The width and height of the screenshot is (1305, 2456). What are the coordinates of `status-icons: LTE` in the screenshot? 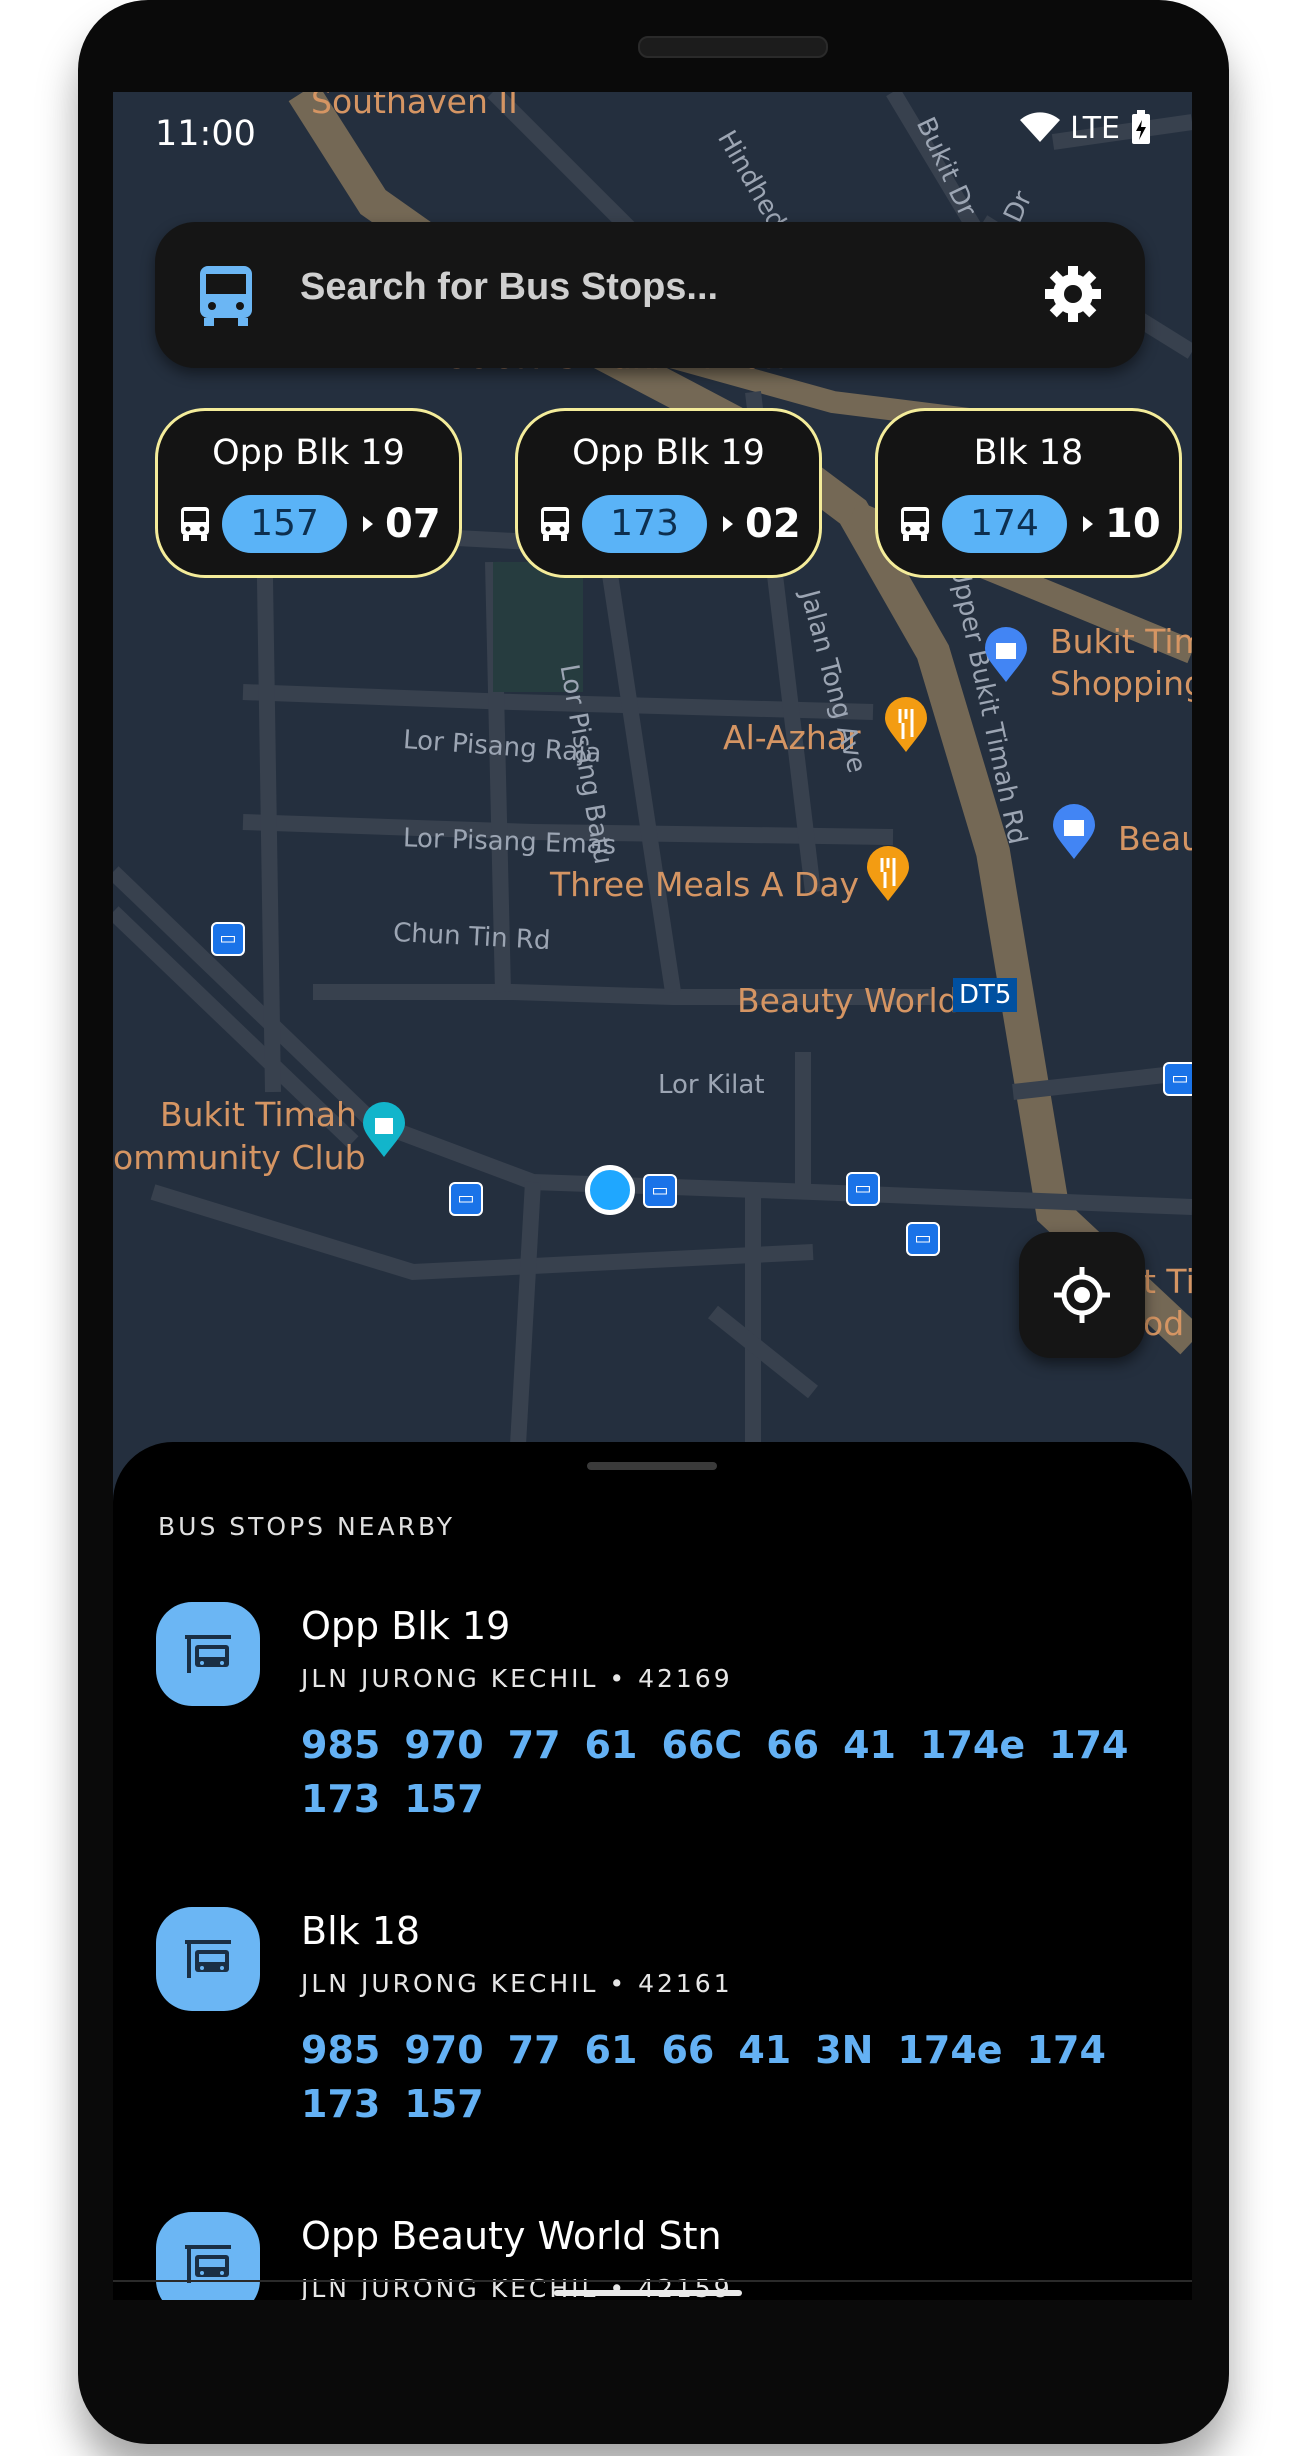 It's located at (1086, 128).